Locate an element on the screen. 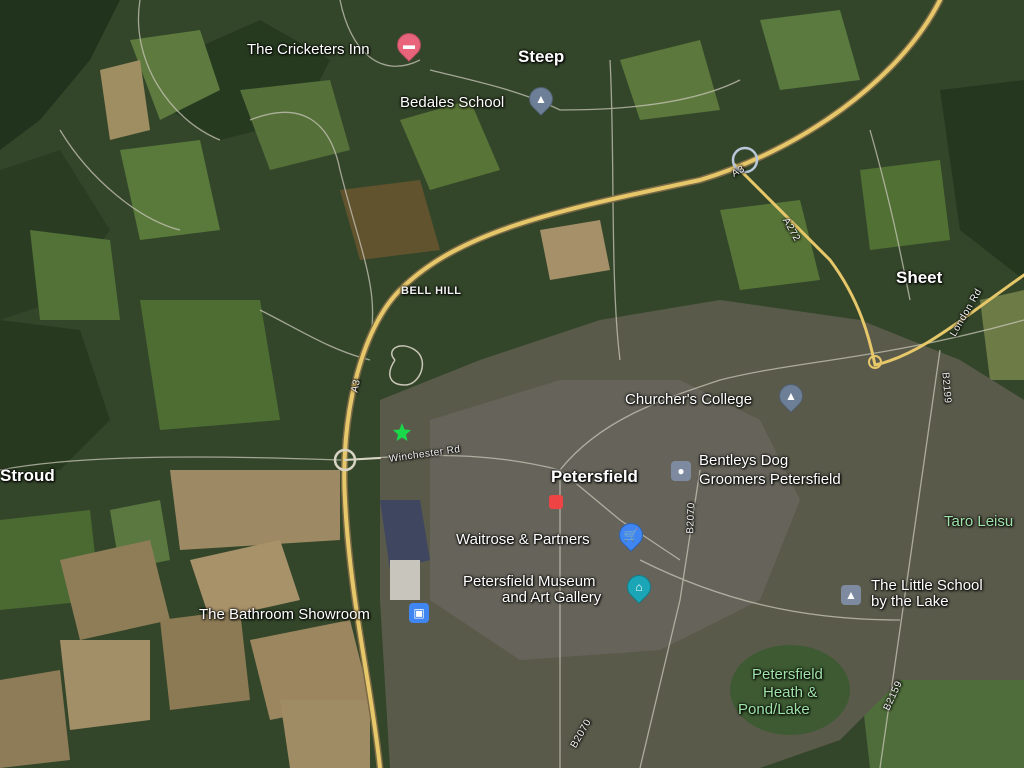 This screenshot has height=768, width=1024. heath-label-line1: Petersfield is located at coordinates (787, 675).